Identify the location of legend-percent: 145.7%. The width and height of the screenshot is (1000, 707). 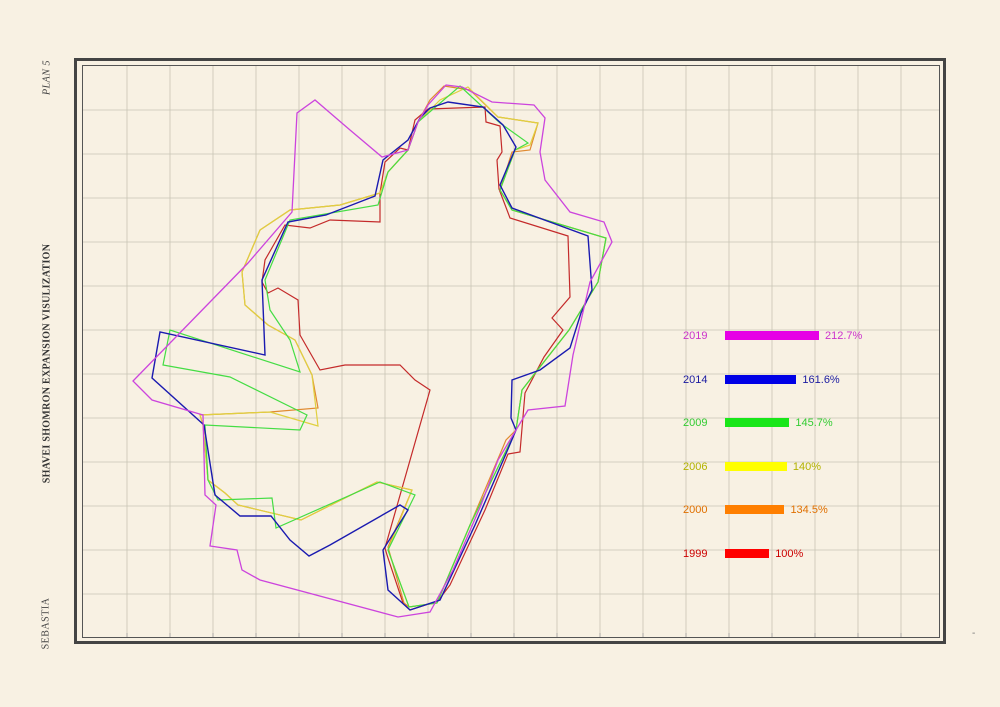
(814, 423).